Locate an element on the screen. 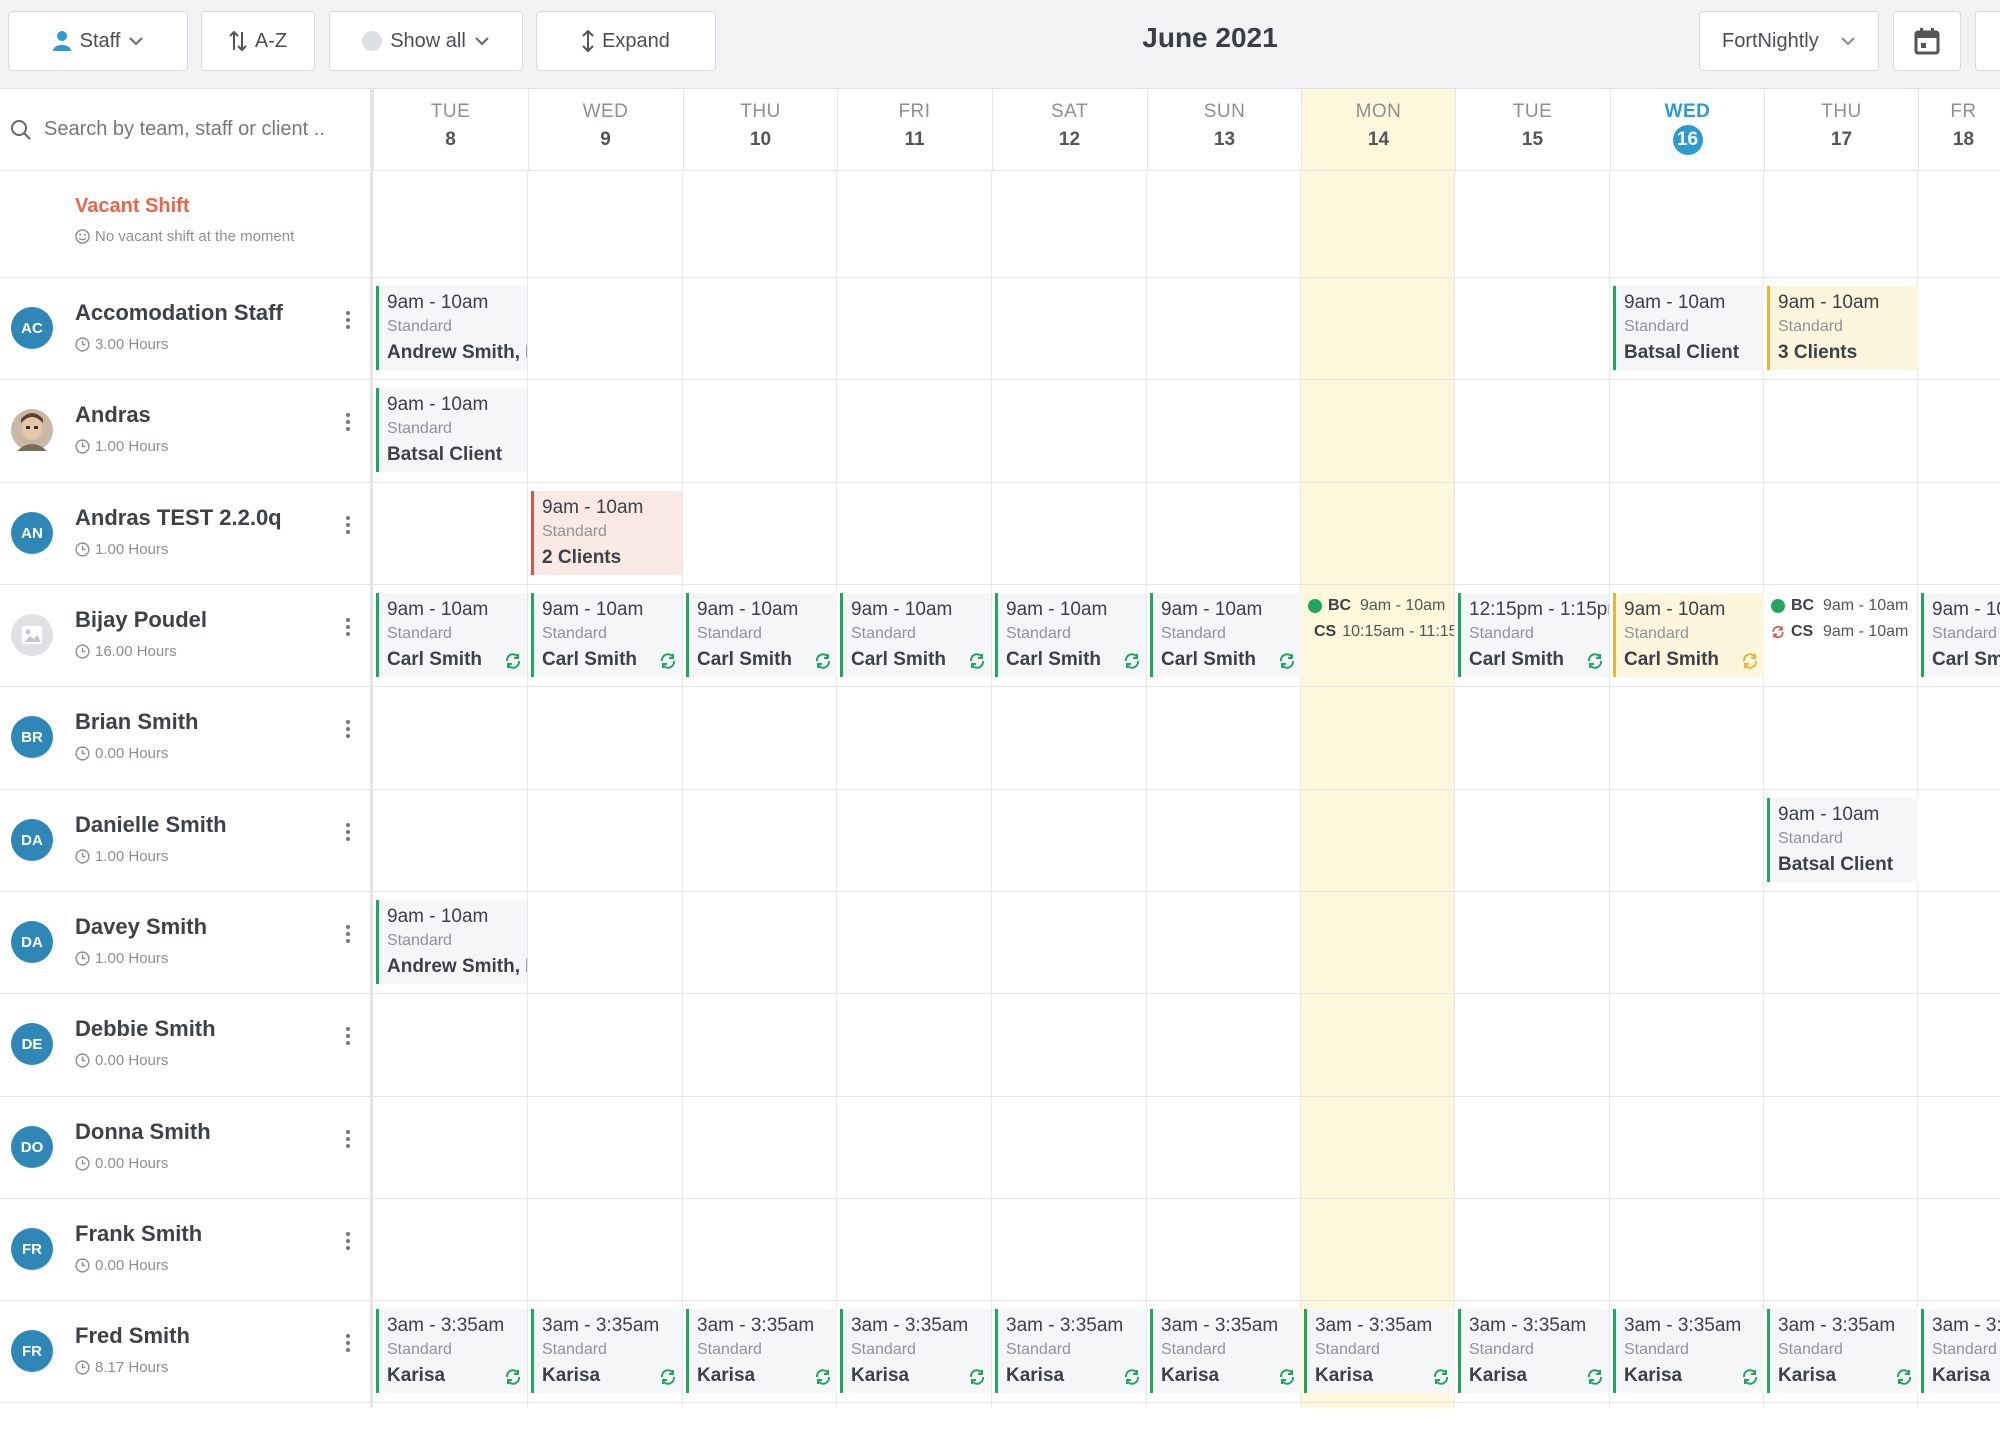  expand-button: Expand is located at coordinates (626, 41).